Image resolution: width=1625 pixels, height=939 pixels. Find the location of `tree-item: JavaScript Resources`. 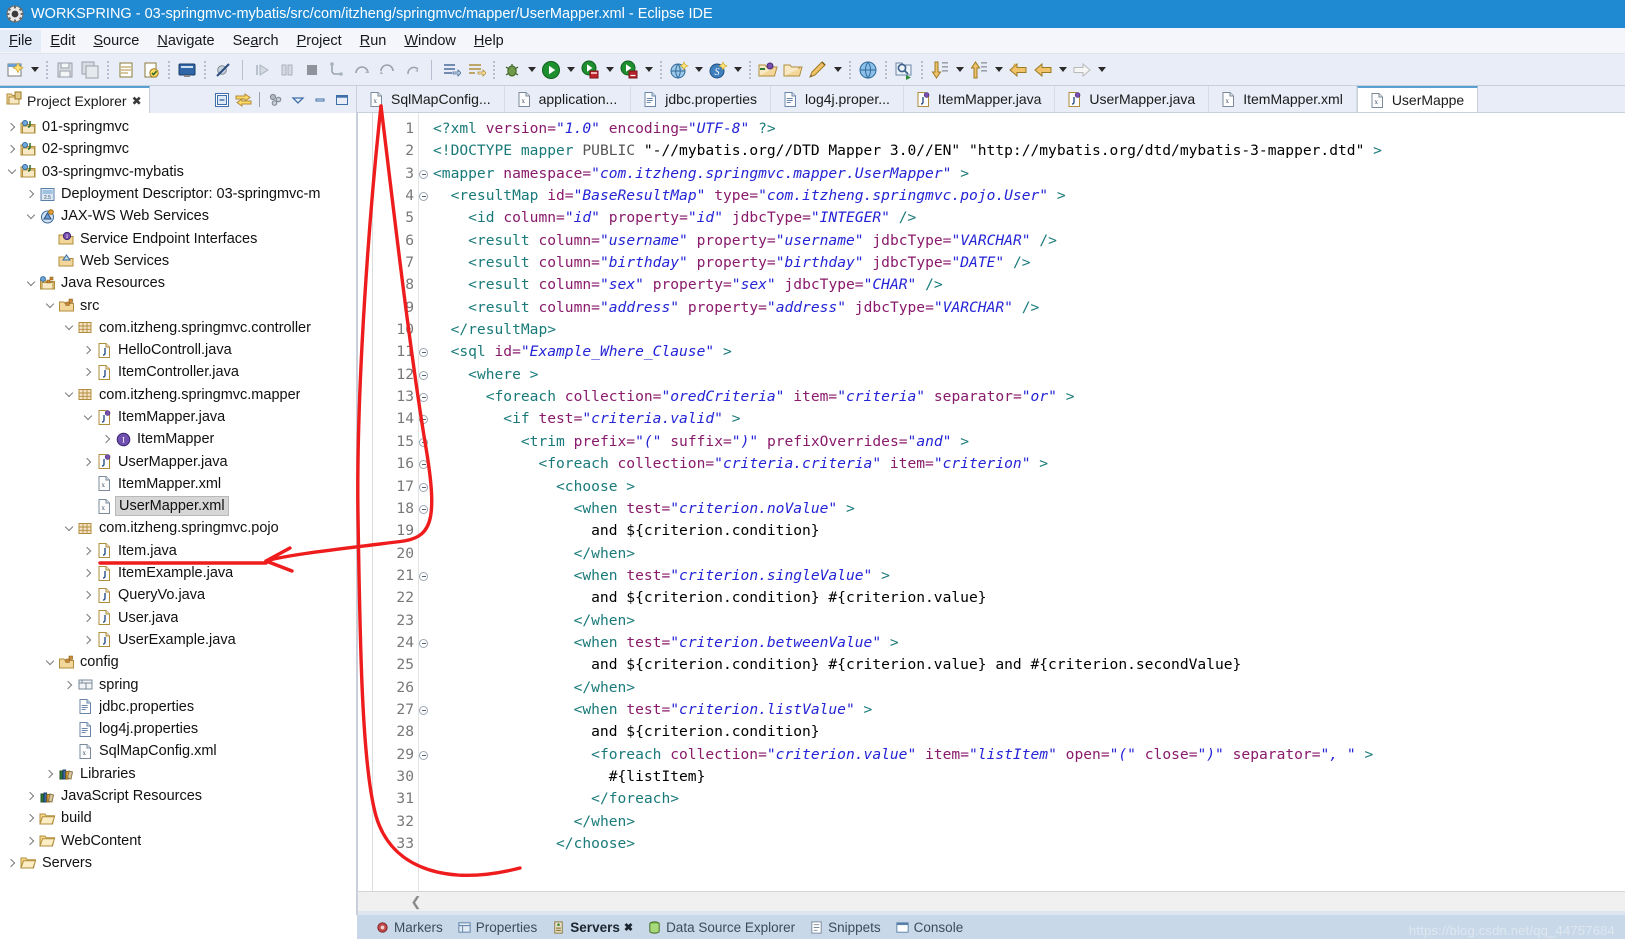

tree-item: JavaScript Resources is located at coordinates (178, 796).